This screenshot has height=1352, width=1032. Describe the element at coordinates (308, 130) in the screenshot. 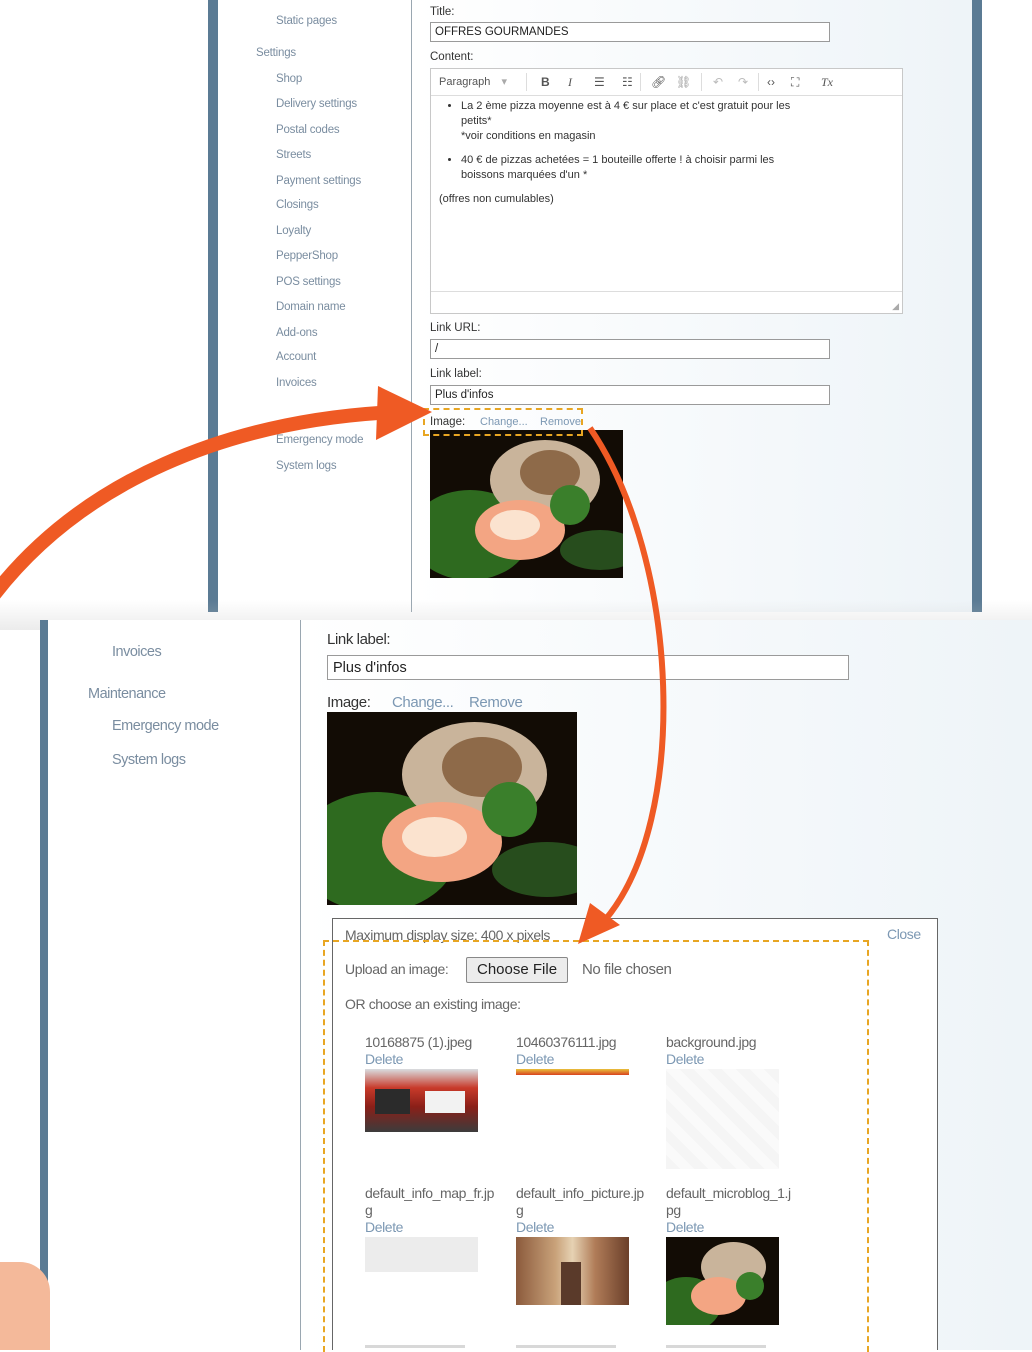

I see `sidebar-item-postal-codes: Postal codes` at that location.